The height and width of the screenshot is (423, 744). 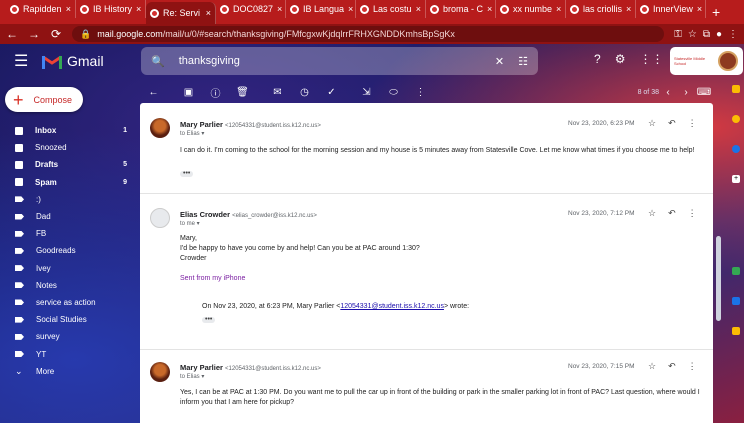 What do you see at coordinates (44, 99) in the screenshot?
I see `compose-button: + Compose` at bounding box center [44, 99].